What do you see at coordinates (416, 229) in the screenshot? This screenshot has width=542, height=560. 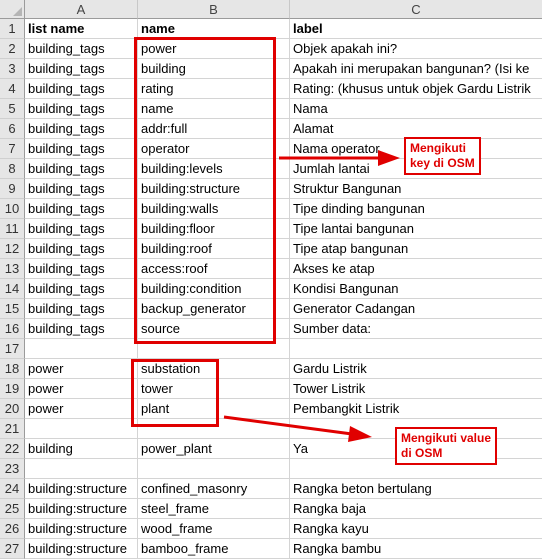 I see `cell-c: Tipe lantai bangunan` at bounding box center [416, 229].